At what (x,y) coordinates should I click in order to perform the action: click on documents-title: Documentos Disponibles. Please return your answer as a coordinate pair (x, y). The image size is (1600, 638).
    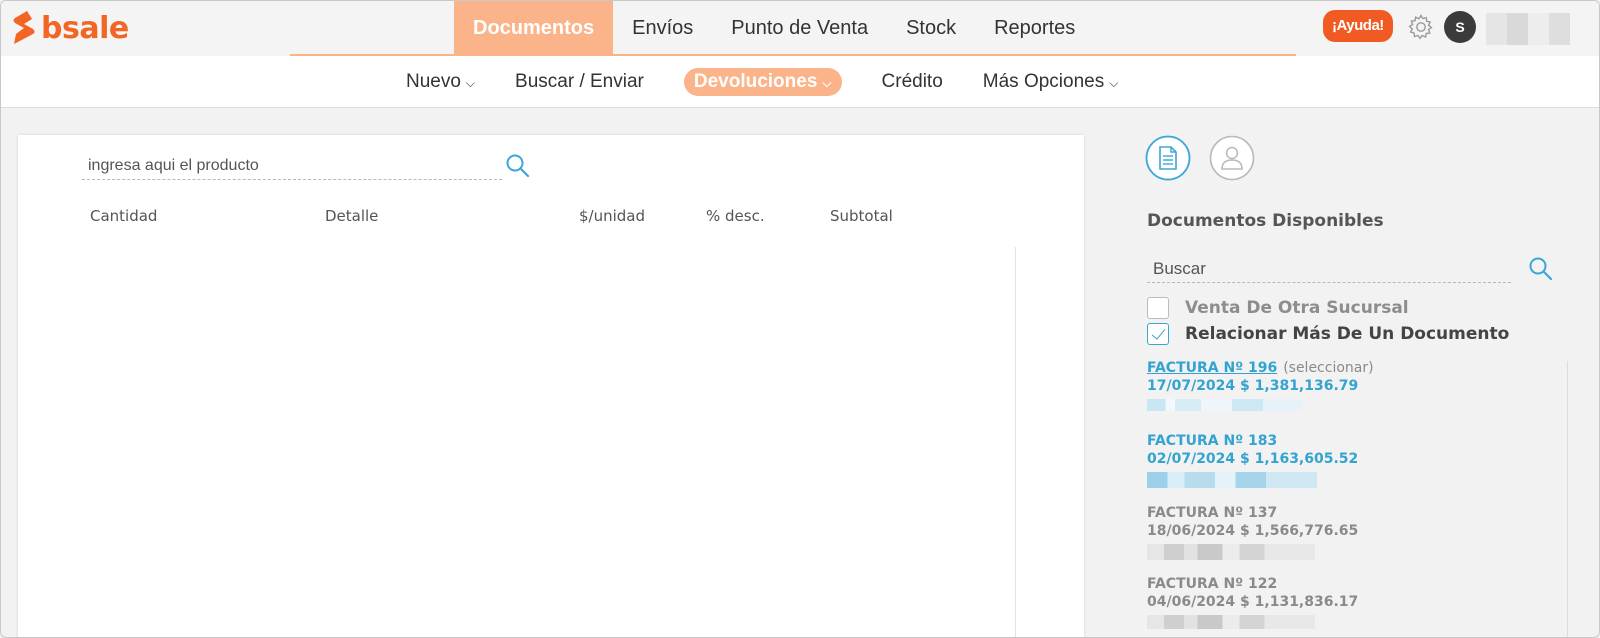
    Looking at the image, I should click on (1265, 221).